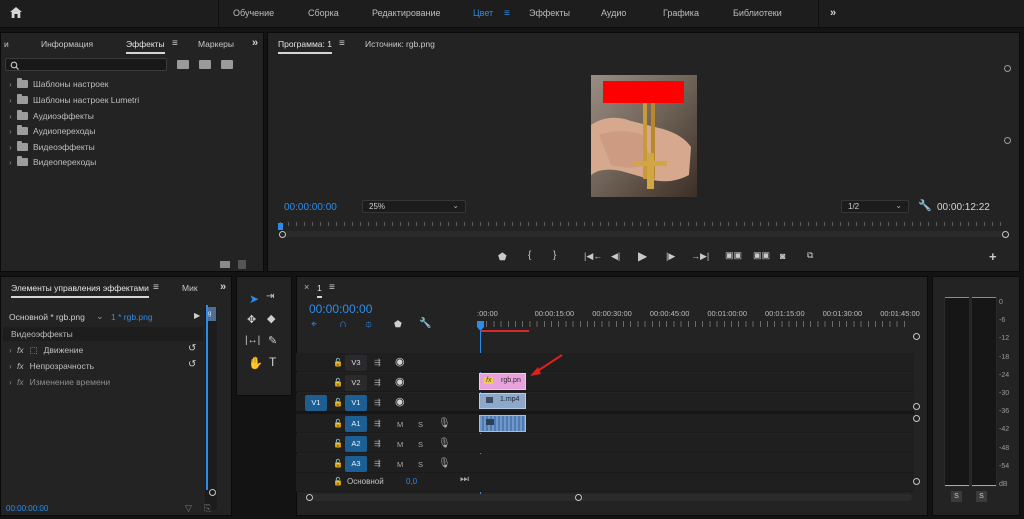 This screenshot has height=519, width=1024. What do you see at coordinates (916, 418) in the screenshot?
I see `a-scroll-top-handle` at bounding box center [916, 418].